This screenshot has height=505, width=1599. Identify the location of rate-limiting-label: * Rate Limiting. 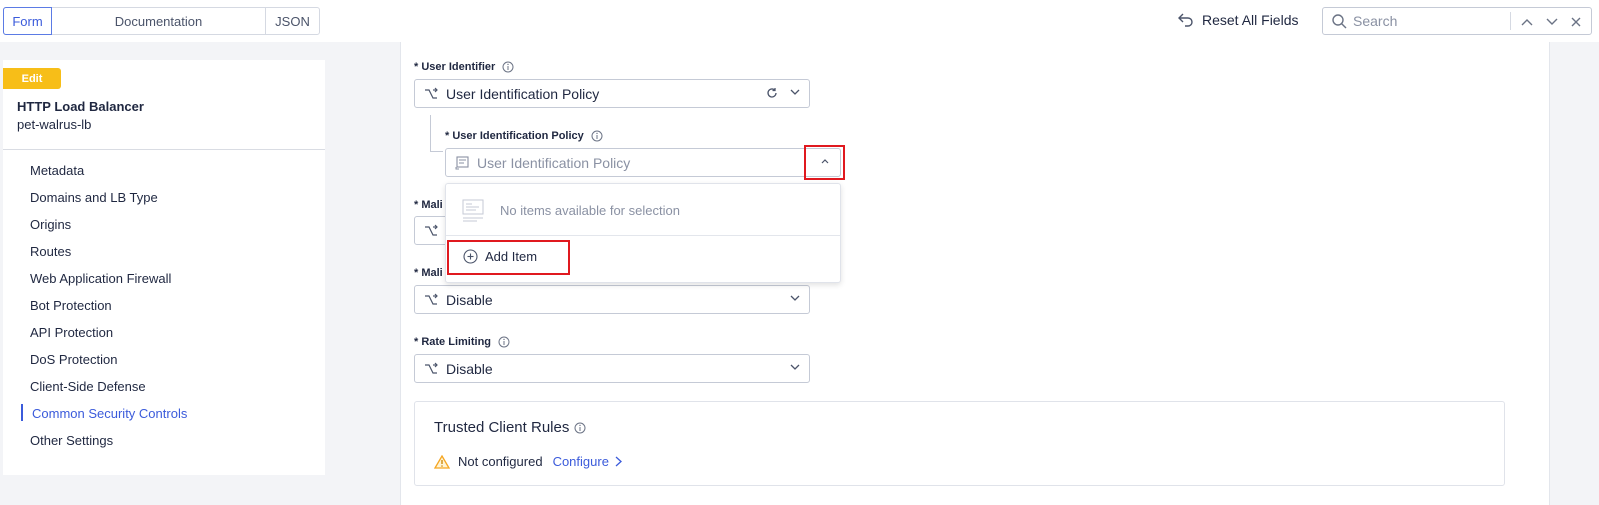
(462, 342).